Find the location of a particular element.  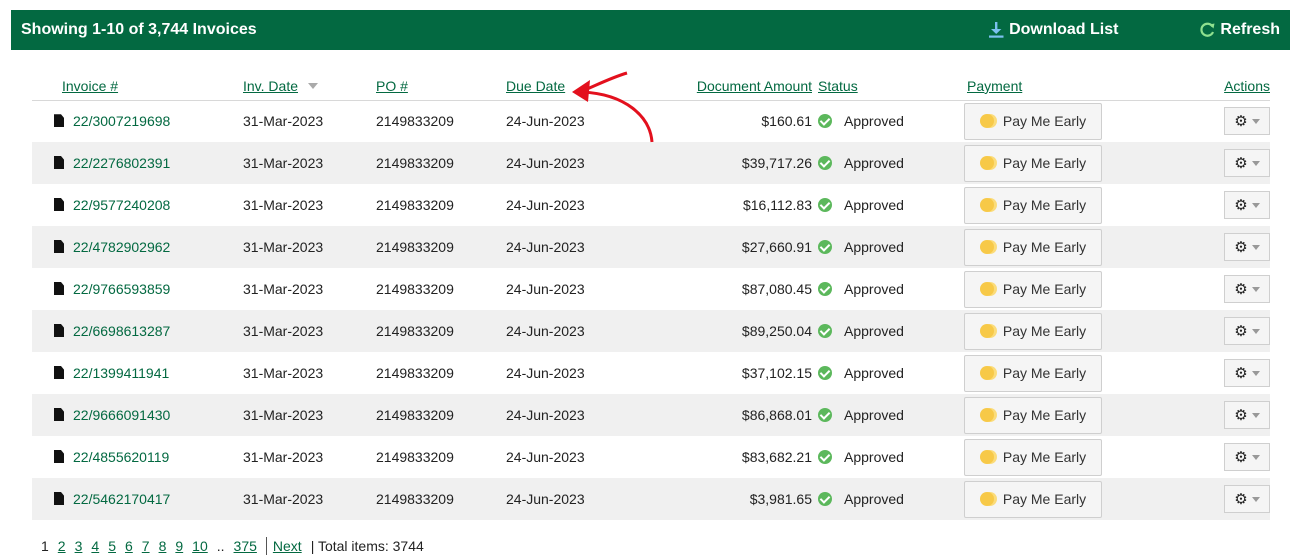

column-header-document-amount: Document Amount is located at coordinates (754, 86).